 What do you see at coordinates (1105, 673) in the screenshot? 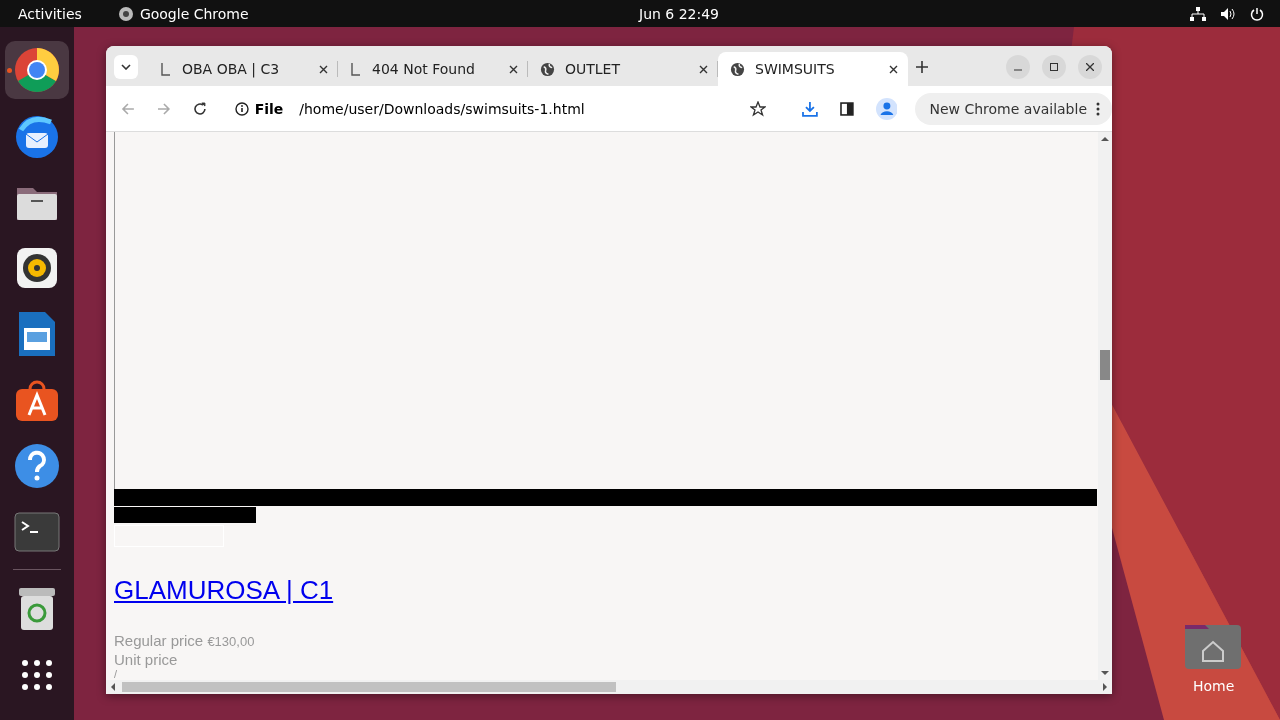
I see `scroll-down-icon` at bounding box center [1105, 673].